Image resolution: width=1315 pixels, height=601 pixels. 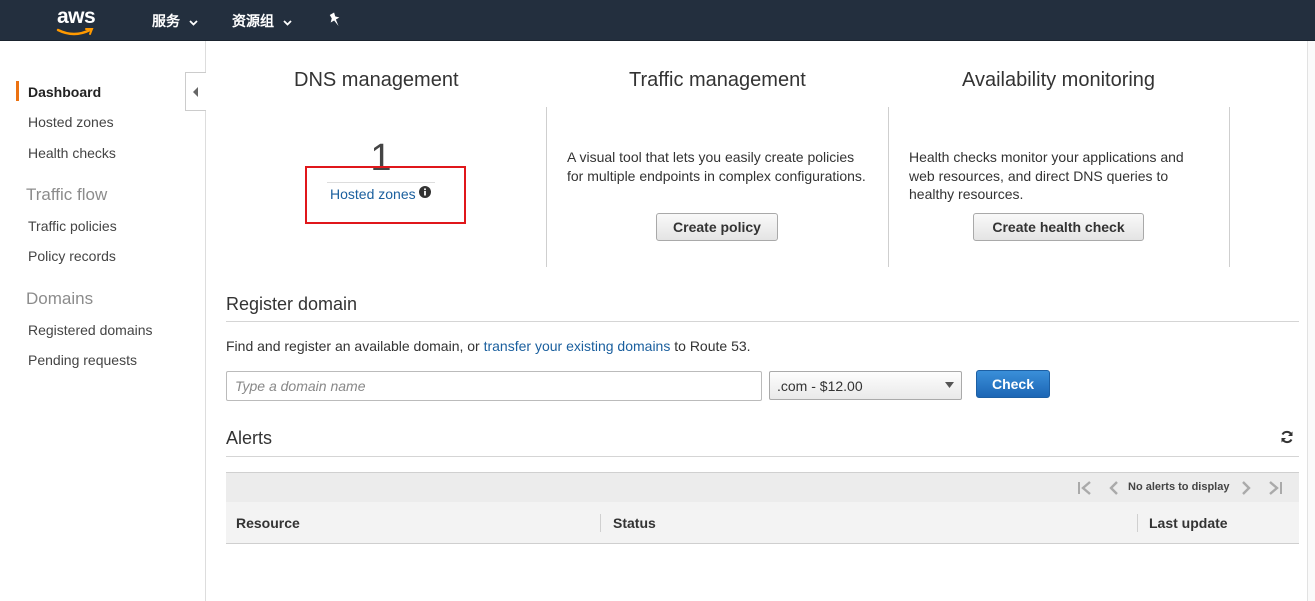 I want to click on active-indicator, so click(x=17, y=91).